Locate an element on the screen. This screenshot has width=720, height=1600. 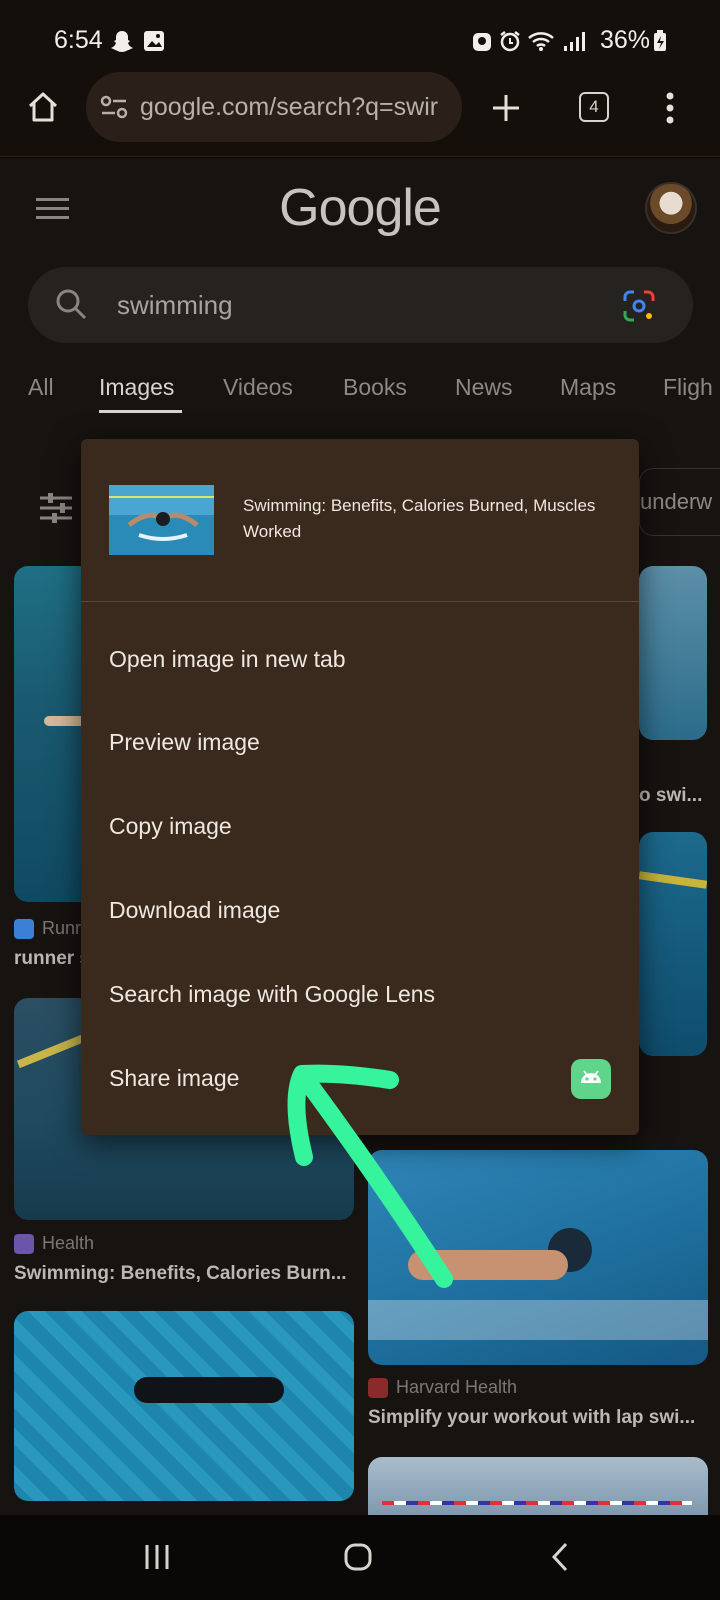
system-nav-bar is located at coordinates (360, 1557).